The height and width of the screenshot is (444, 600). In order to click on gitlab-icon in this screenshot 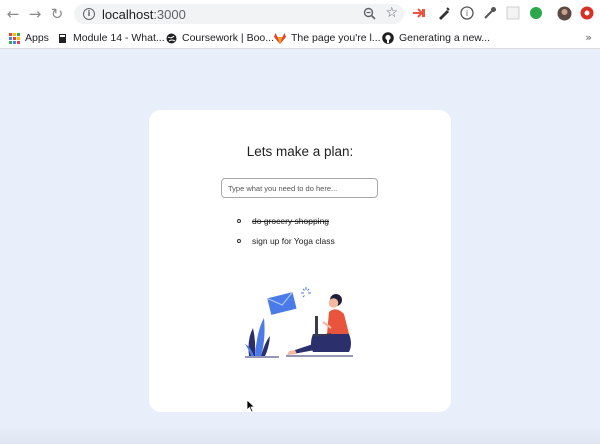, I will do `click(280, 38)`.